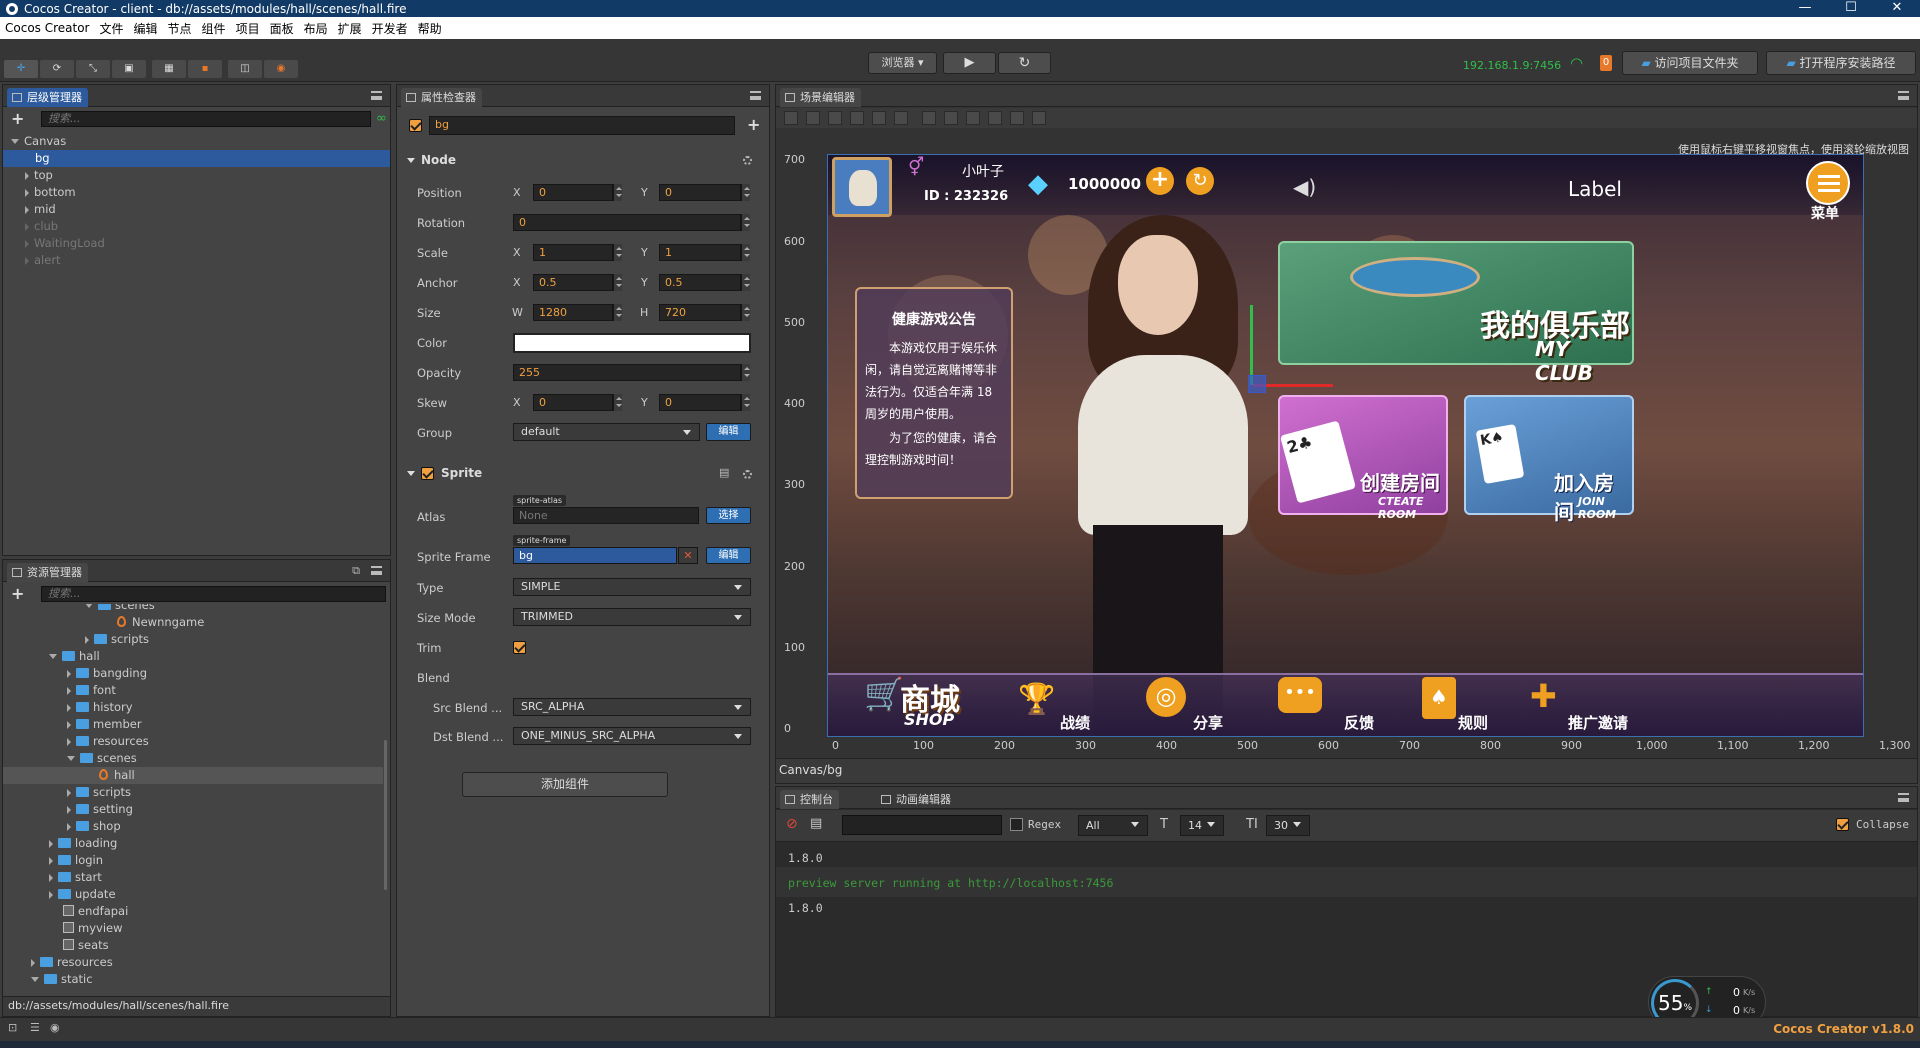 The height and width of the screenshot is (1048, 1920). Describe the element at coordinates (1842, 824) in the screenshot. I see `collapse-checkbox` at that location.